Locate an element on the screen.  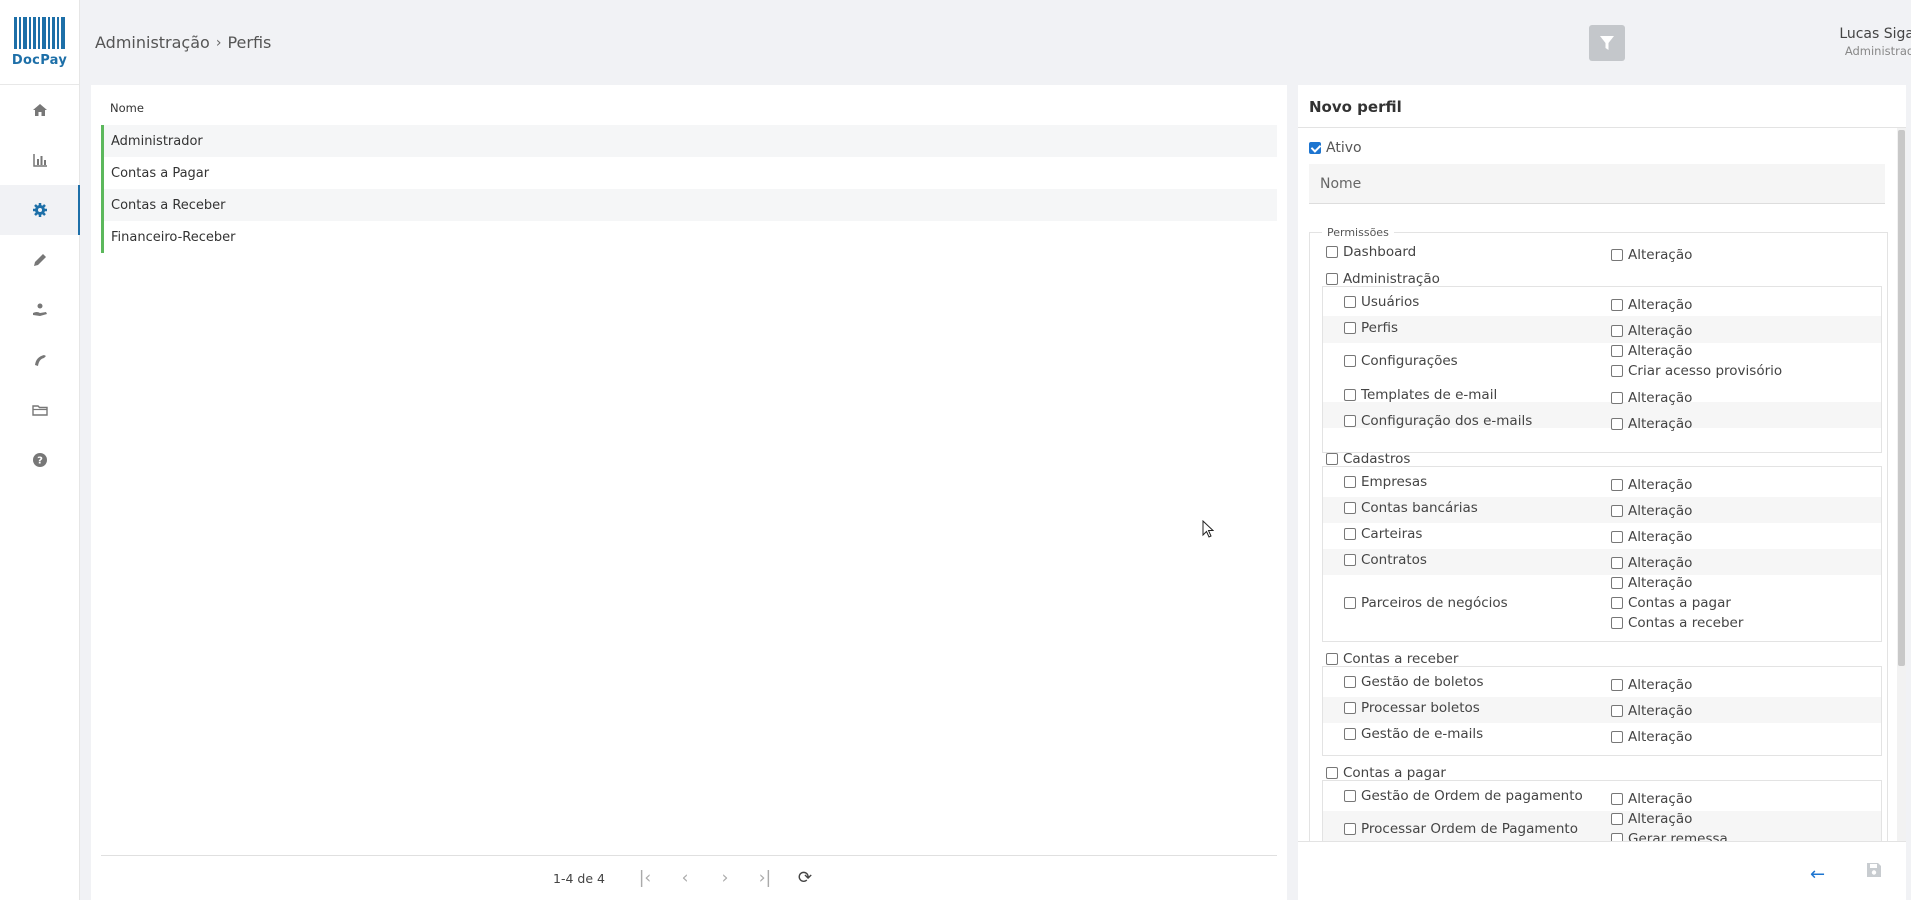
sidebar-item-files is located at coordinates (39, 410).